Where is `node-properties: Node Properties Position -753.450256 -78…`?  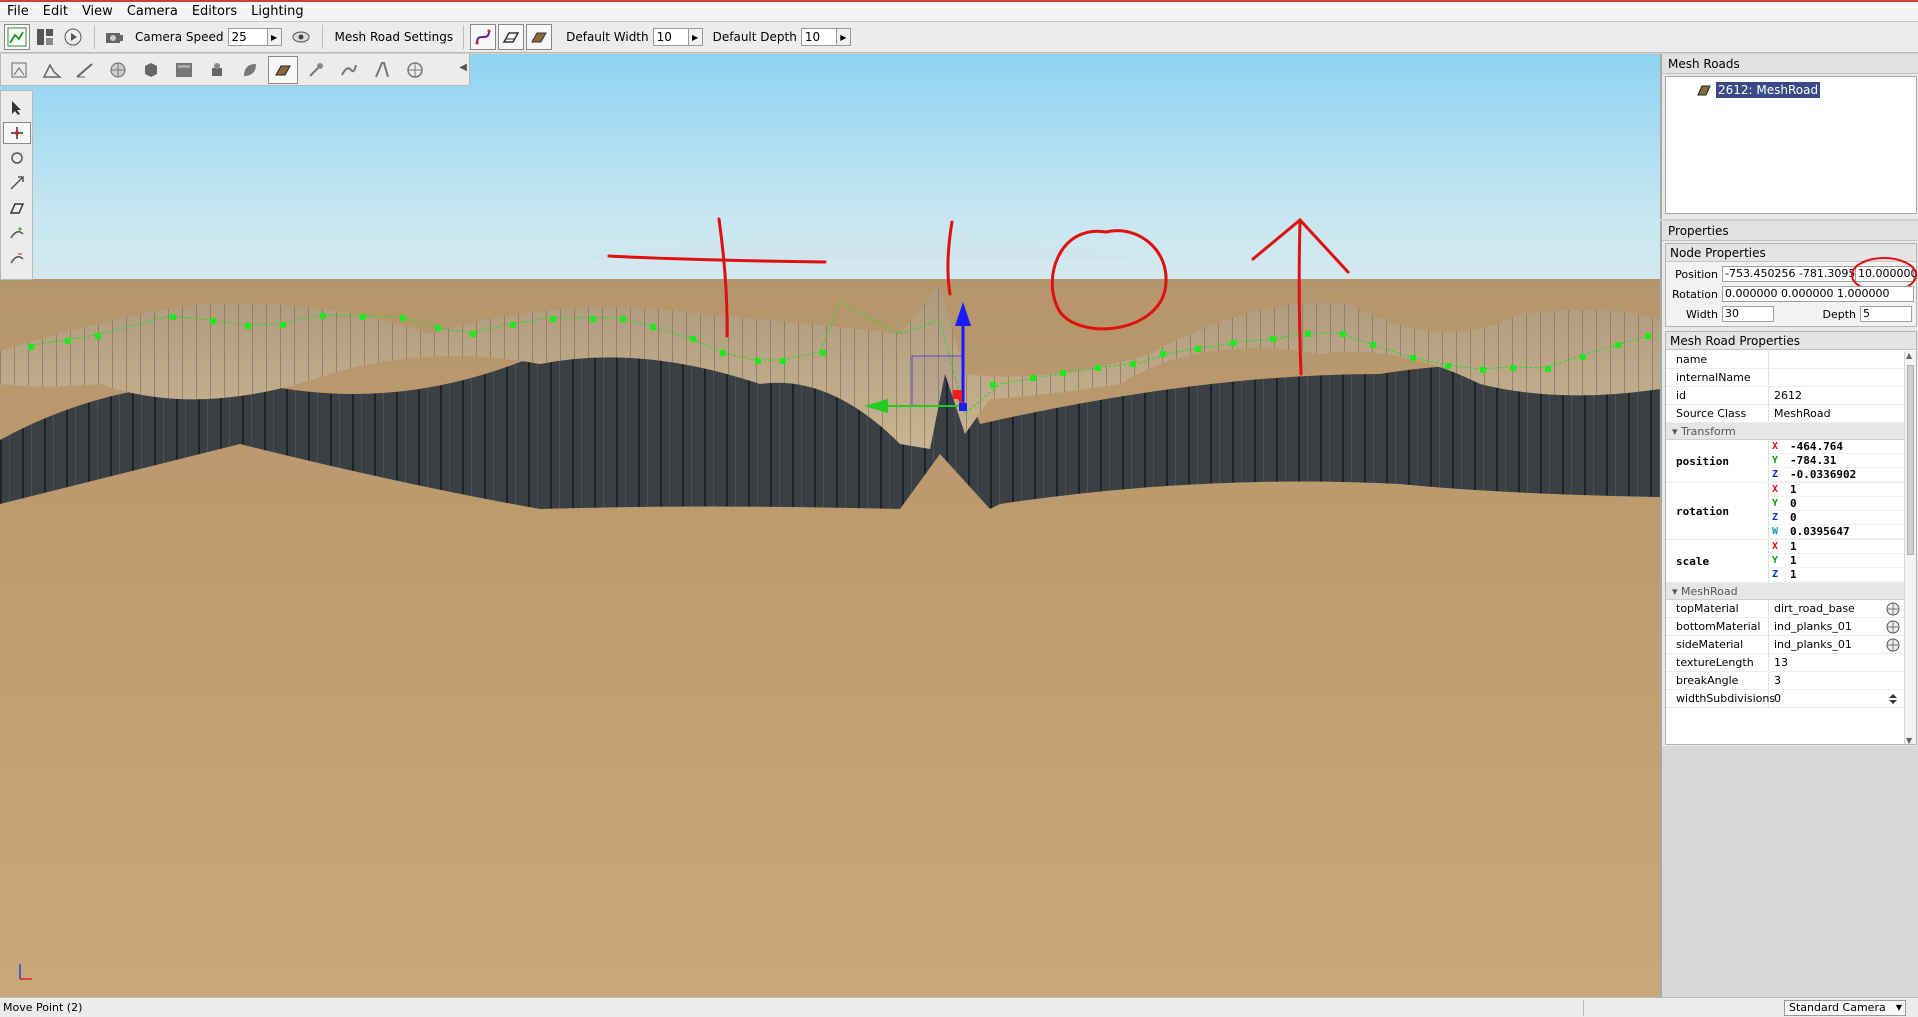 node-properties: Node Properties Position -753.450256 -78… is located at coordinates (1791, 285).